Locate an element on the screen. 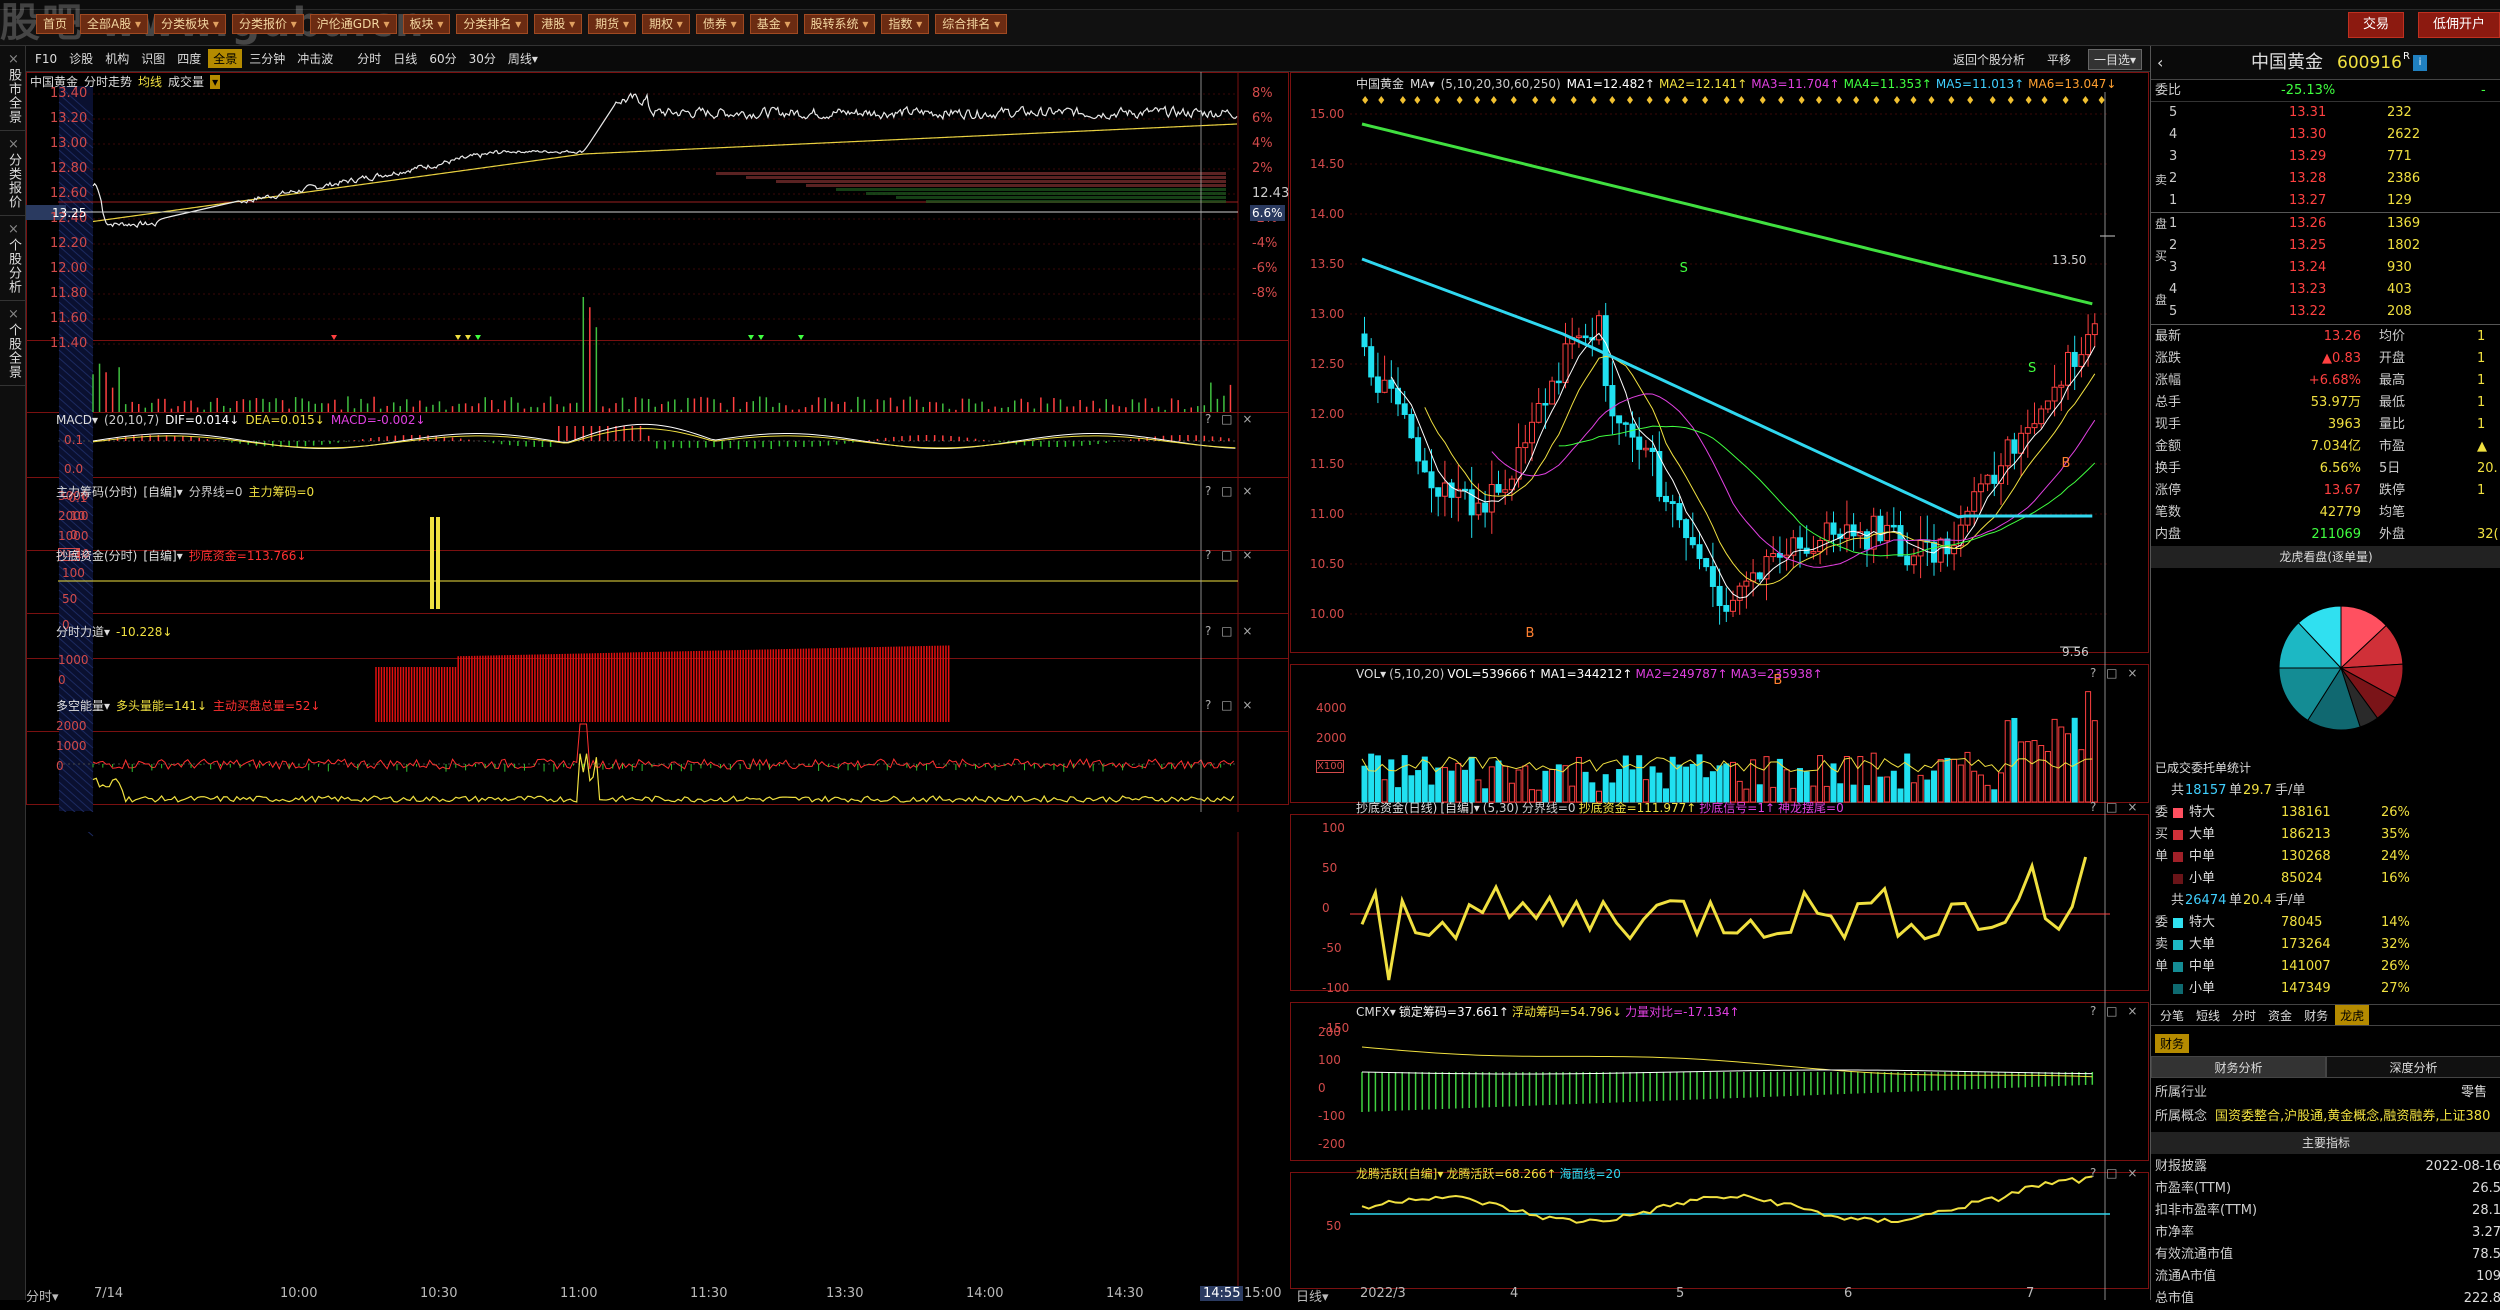 The width and height of the screenshot is (2500, 1310). finance-tab: 财务 is located at coordinates (2172, 1043).